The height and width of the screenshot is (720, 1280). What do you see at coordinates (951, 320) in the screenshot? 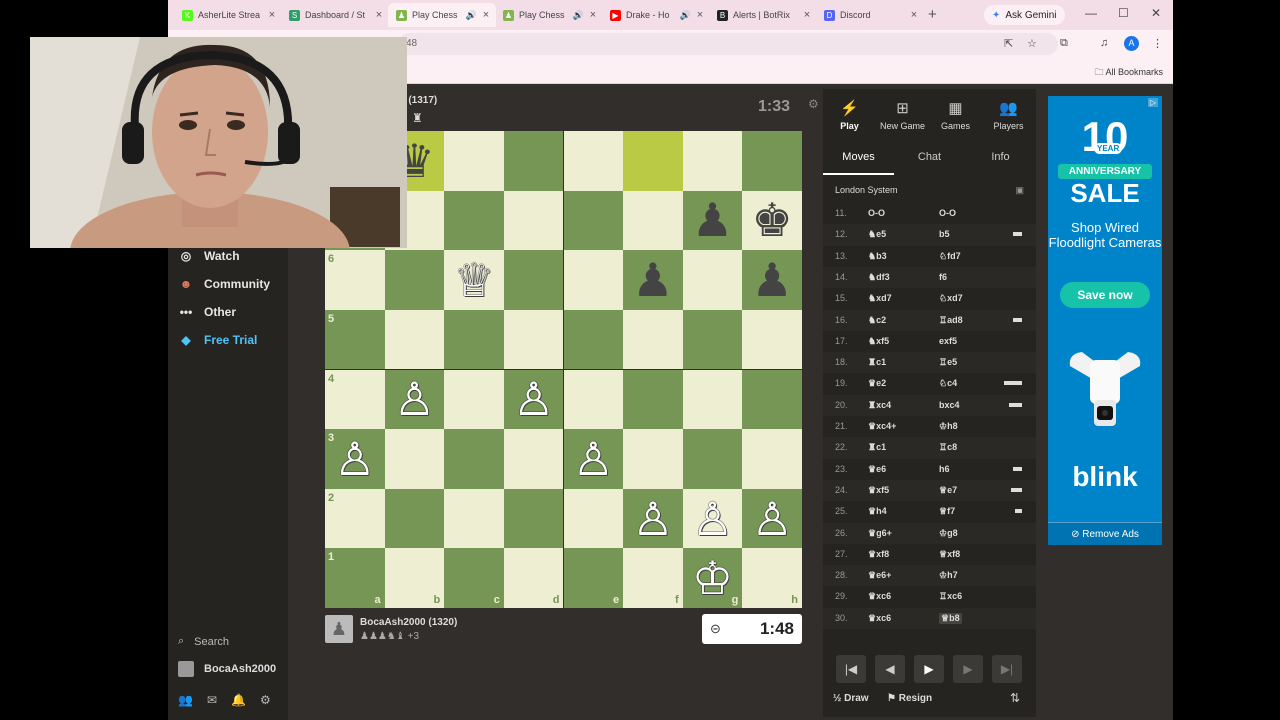
I see `black-move: ♖ad8` at bounding box center [951, 320].